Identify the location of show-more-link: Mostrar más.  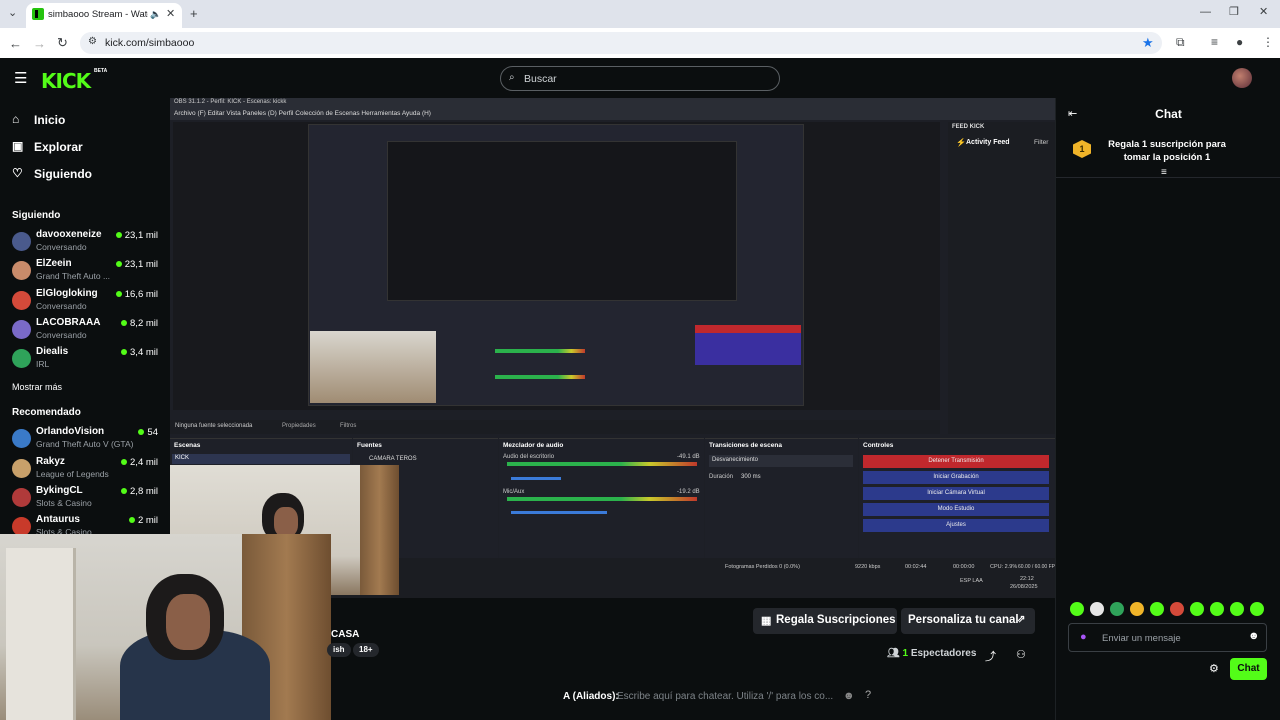
(37, 387).